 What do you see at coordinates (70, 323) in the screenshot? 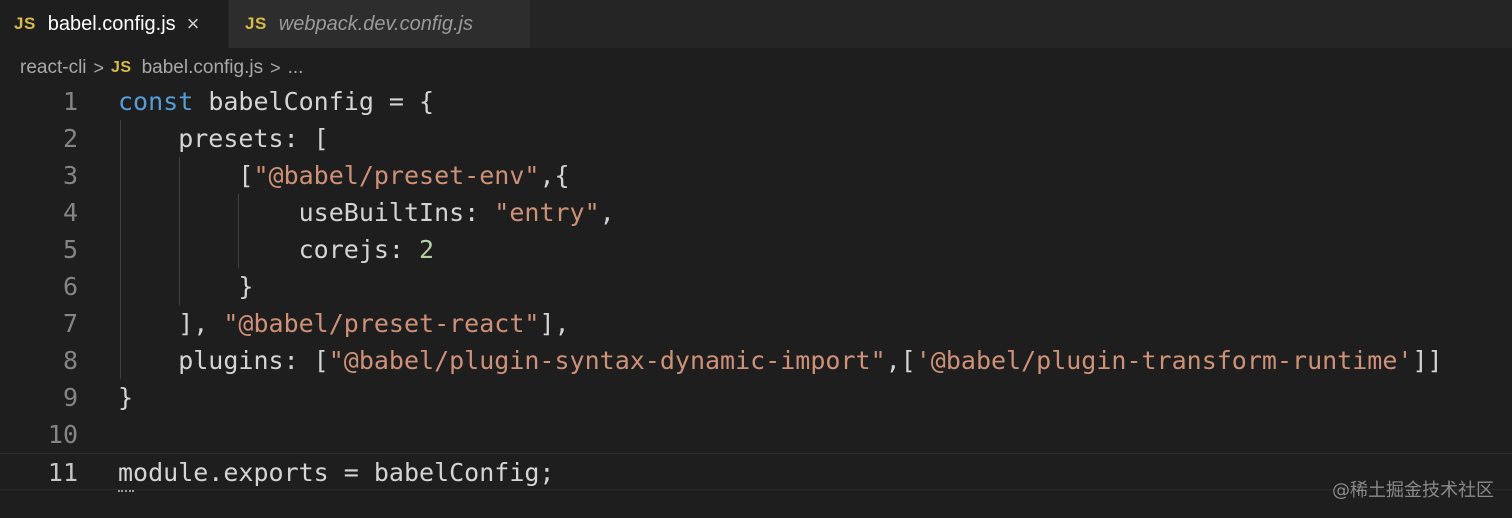
I see `line-number: 7` at bounding box center [70, 323].